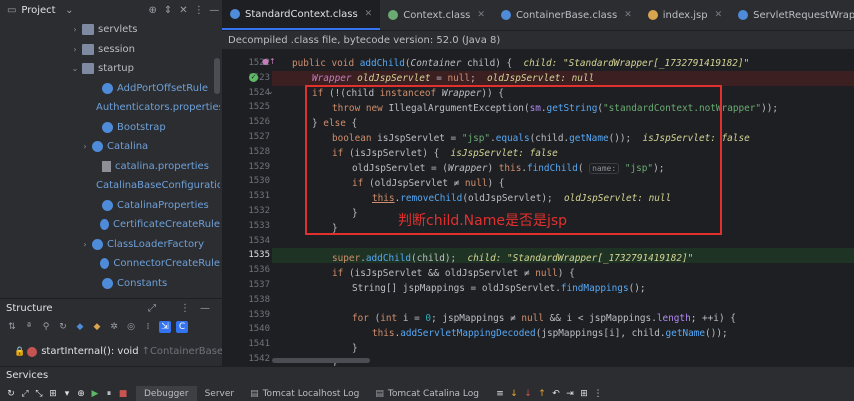 Image resolution: width=854 pixels, height=401 pixels. Describe the element at coordinates (114, 327) in the screenshot. I see `lambda-icon: ✲` at that location.